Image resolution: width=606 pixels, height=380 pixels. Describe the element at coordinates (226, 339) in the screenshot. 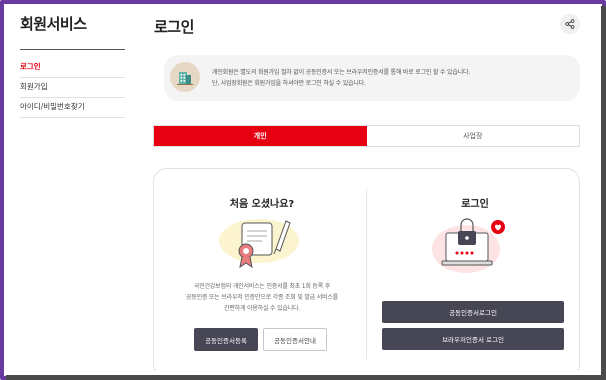

I see `cert-register-button: 공동인증서등록` at that location.